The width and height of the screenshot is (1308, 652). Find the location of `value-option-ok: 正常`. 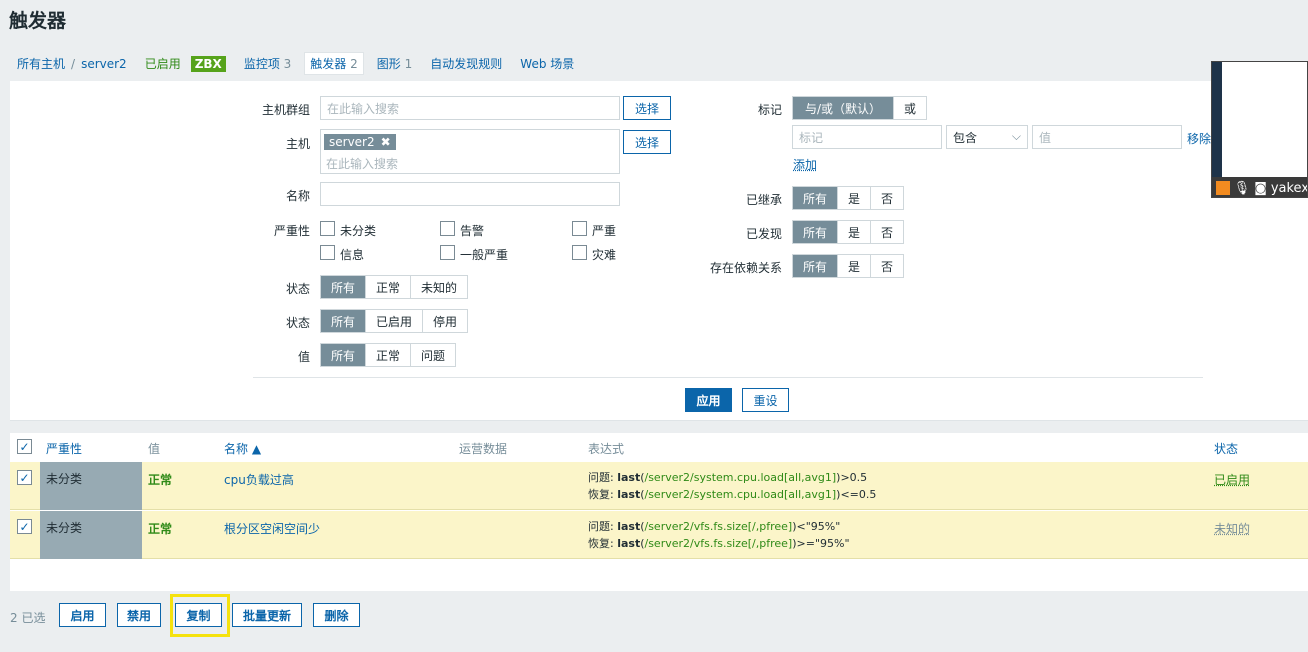

value-option-ok: 正常 is located at coordinates (389, 355).